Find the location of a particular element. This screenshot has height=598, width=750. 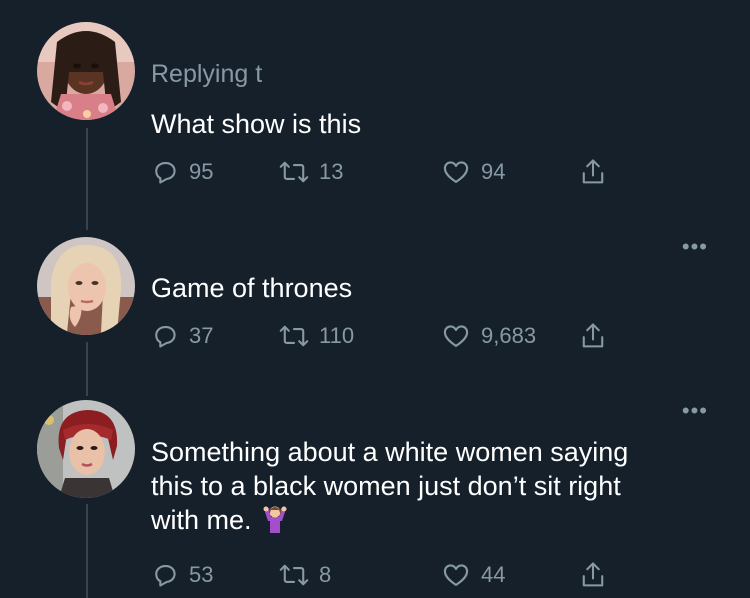

tweet-actions: 95 13 94 is located at coordinates (391, 172).